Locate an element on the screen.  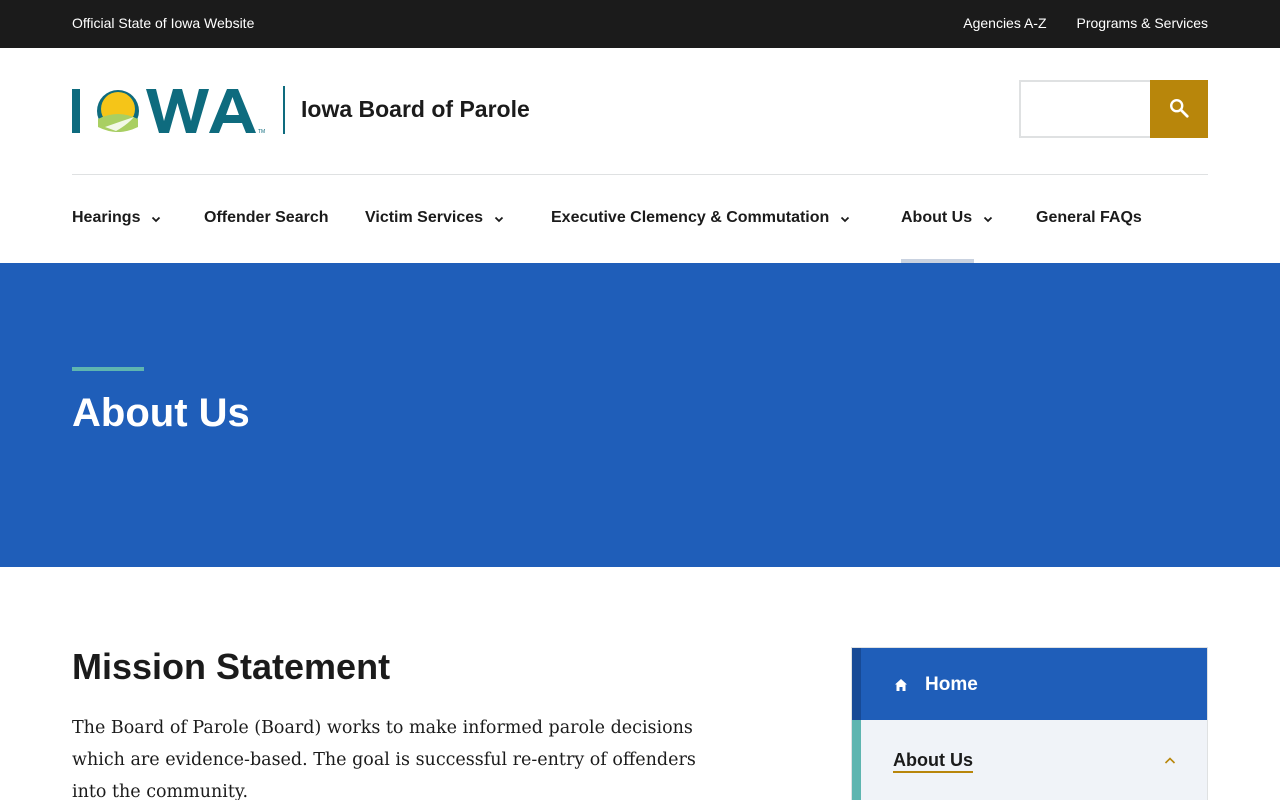
nav-hearings: Hearings is located at coordinates (117, 218).